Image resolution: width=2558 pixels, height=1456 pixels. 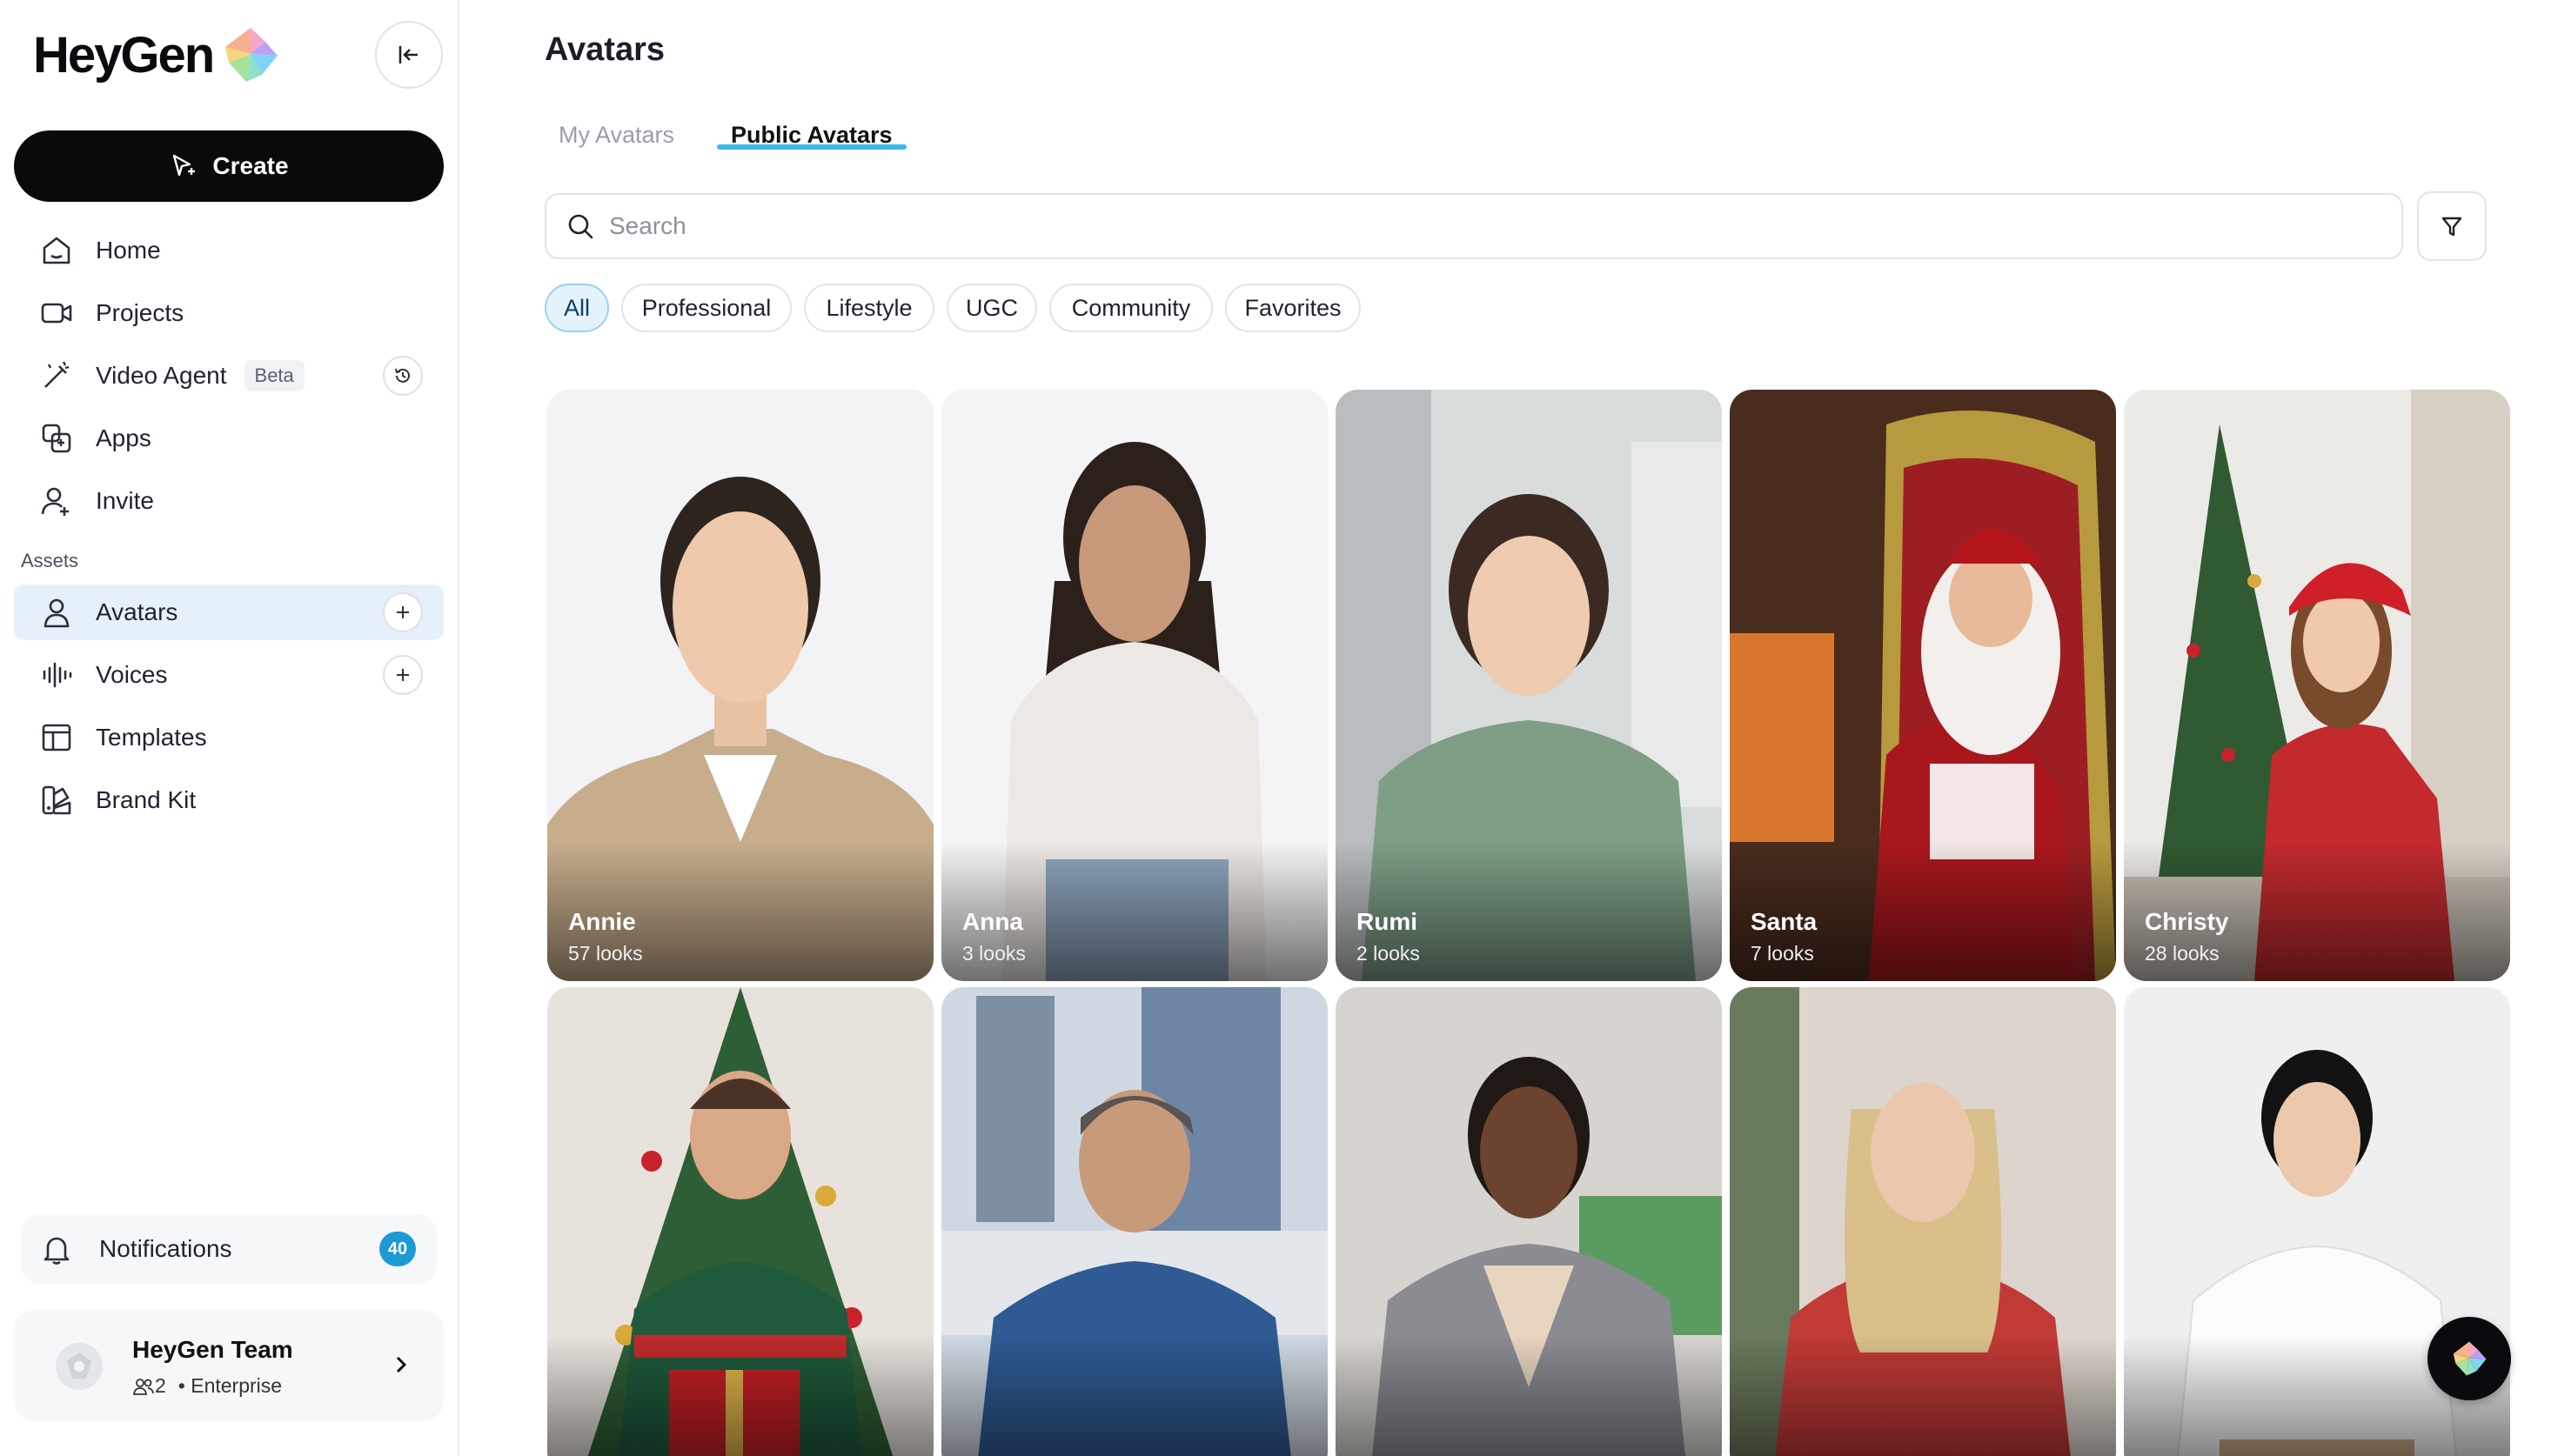 What do you see at coordinates (57, 1249) in the screenshot?
I see `bell-icon` at bounding box center [57, 1249].